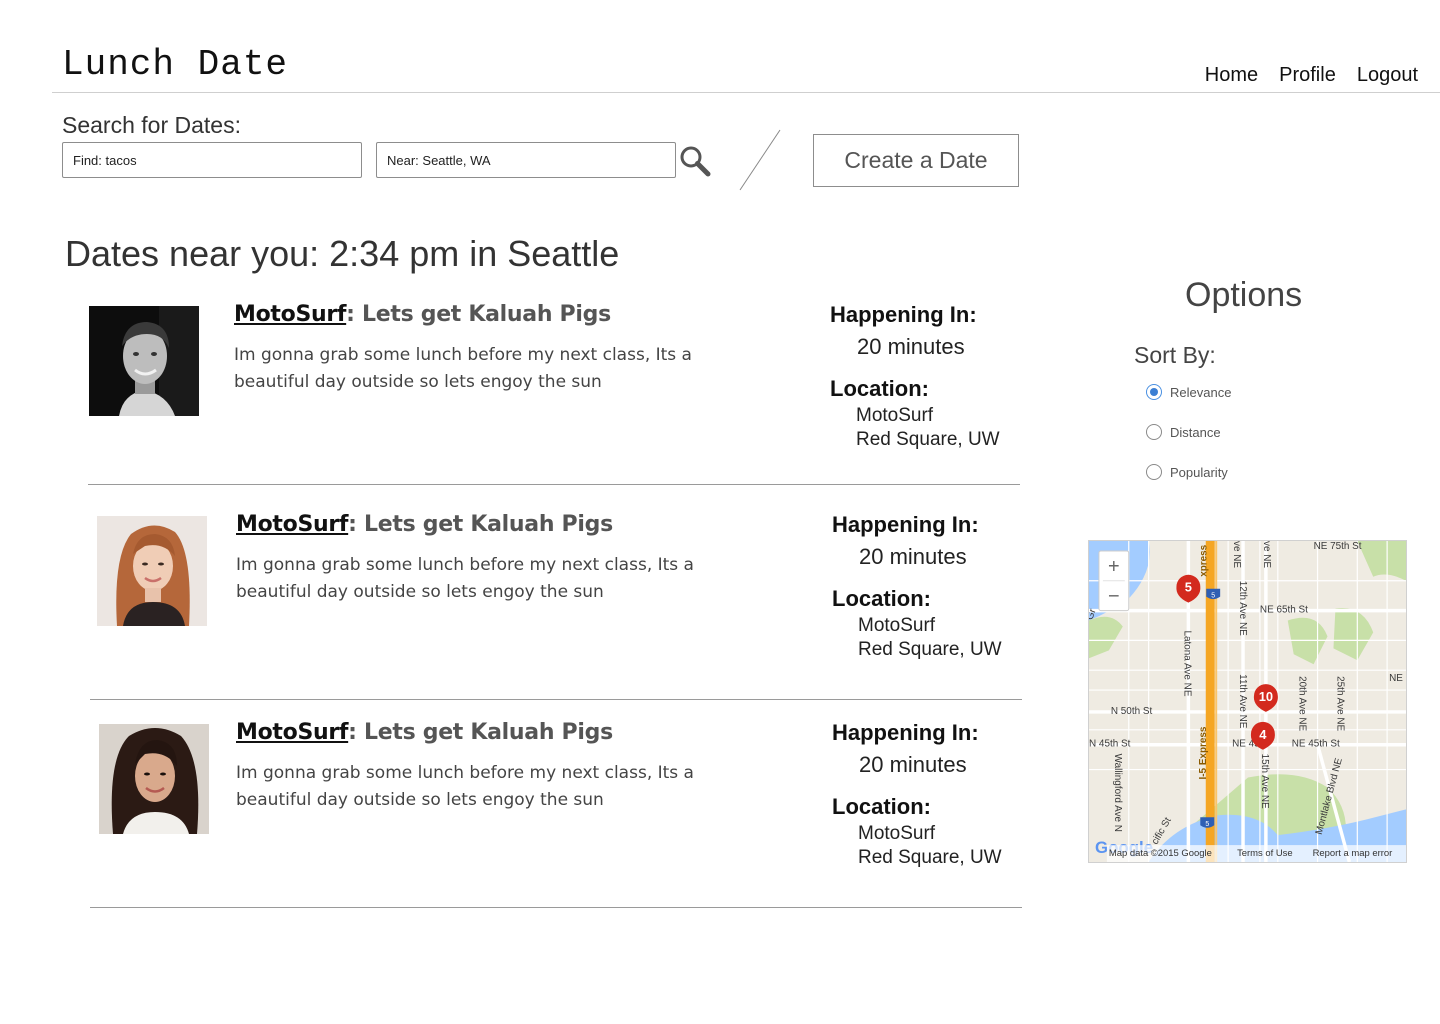  What do you see at coordinates (1284, 610) in the screenshot?
I see `street-label: NE 65th St` at bounding box center [1284, 610].